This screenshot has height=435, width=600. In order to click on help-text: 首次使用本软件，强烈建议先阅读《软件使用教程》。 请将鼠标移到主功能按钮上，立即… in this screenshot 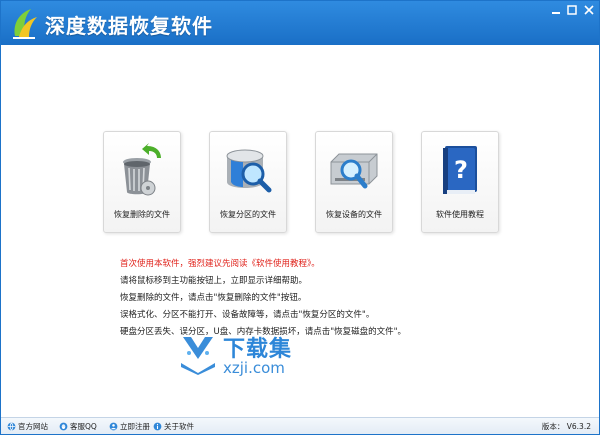, I will do `click(263, 298)`.